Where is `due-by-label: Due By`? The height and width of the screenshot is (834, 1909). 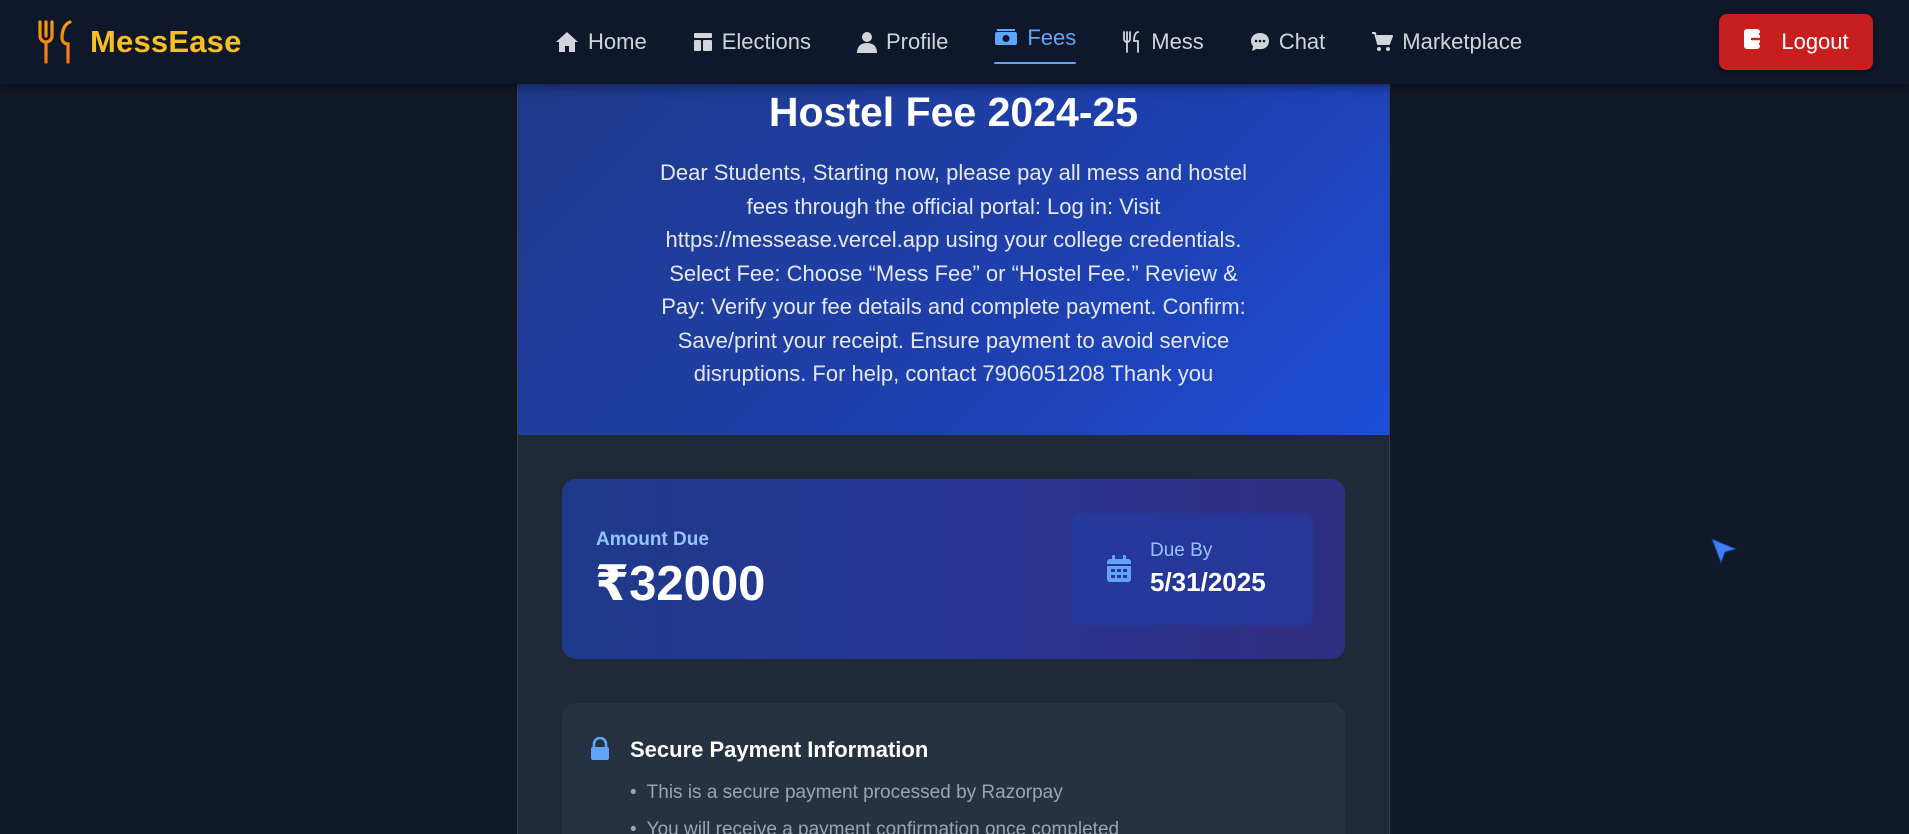
due-by-label: Due By is located at coordinates (1181, 550).